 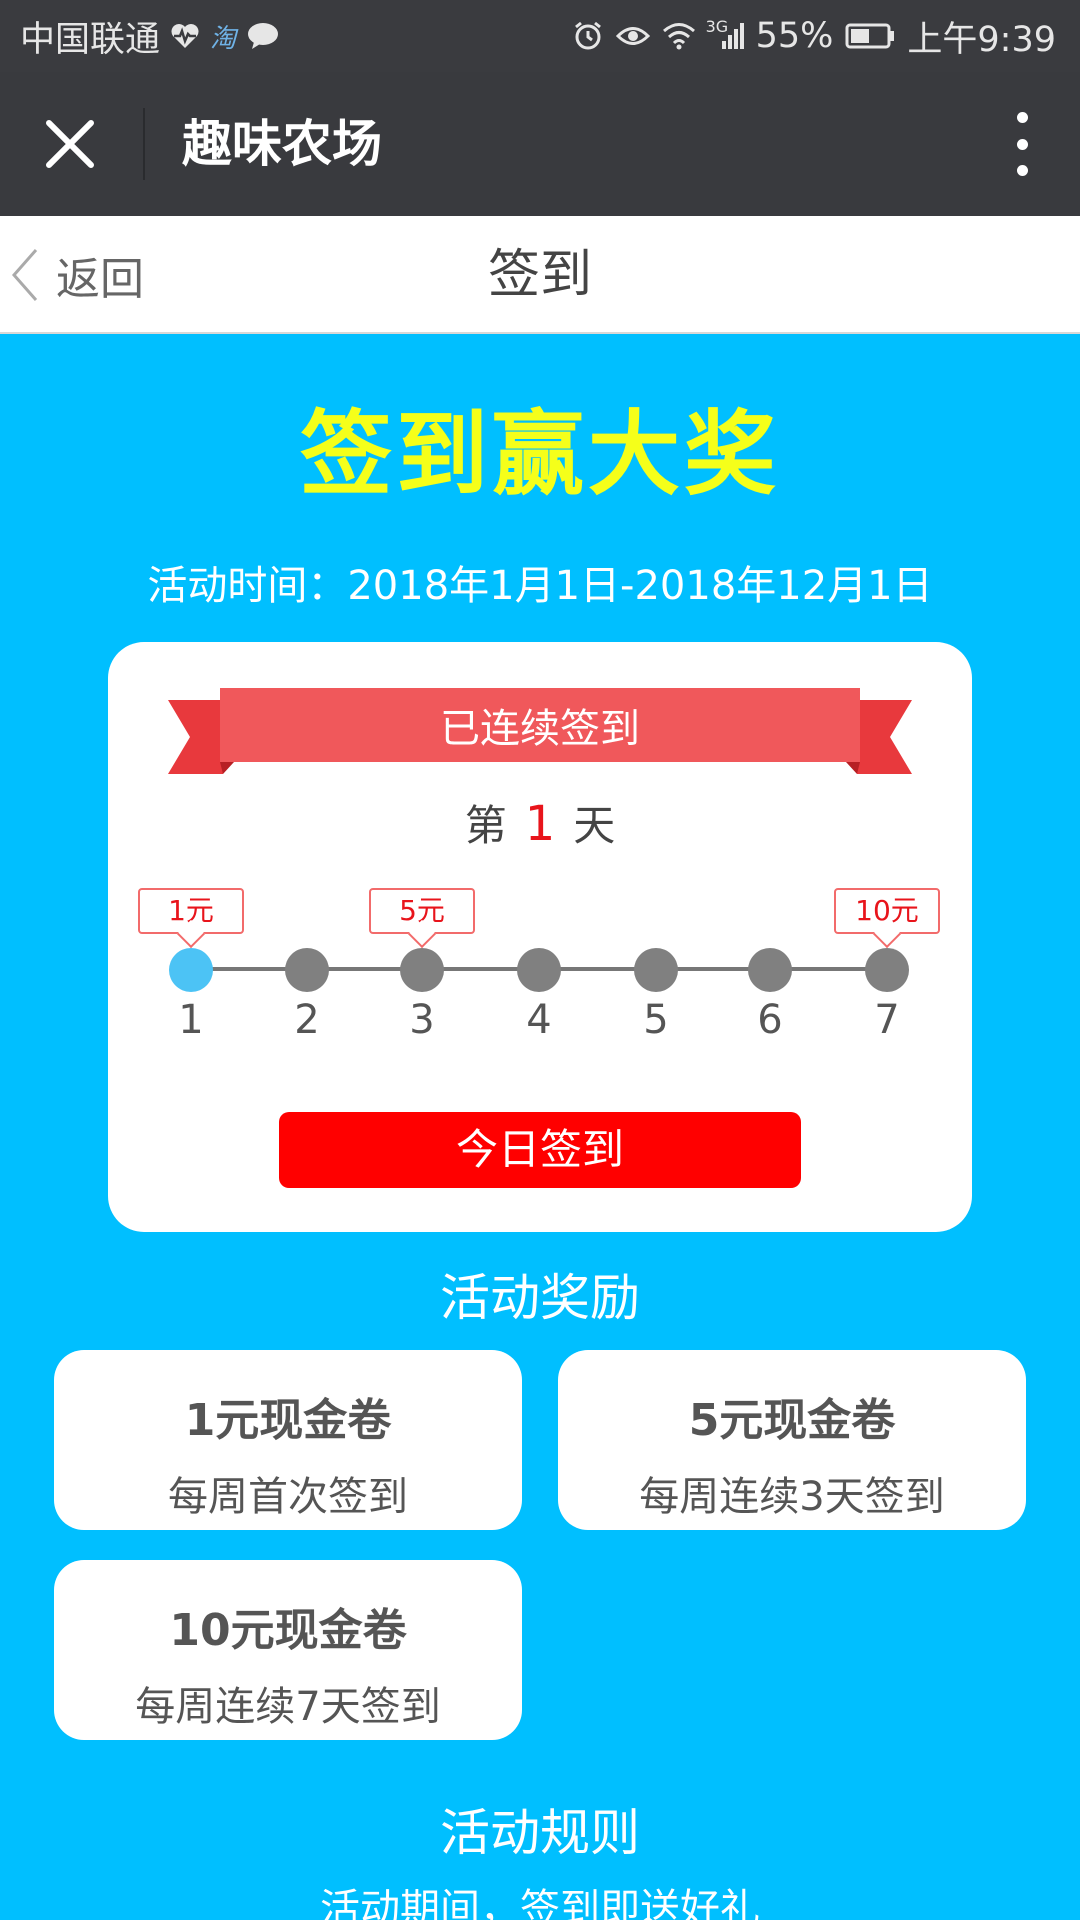 What do you see at coordinates (1022, 144) in the screenshot?
I see `more-menu-icon` at bounding box center [1022, 144].